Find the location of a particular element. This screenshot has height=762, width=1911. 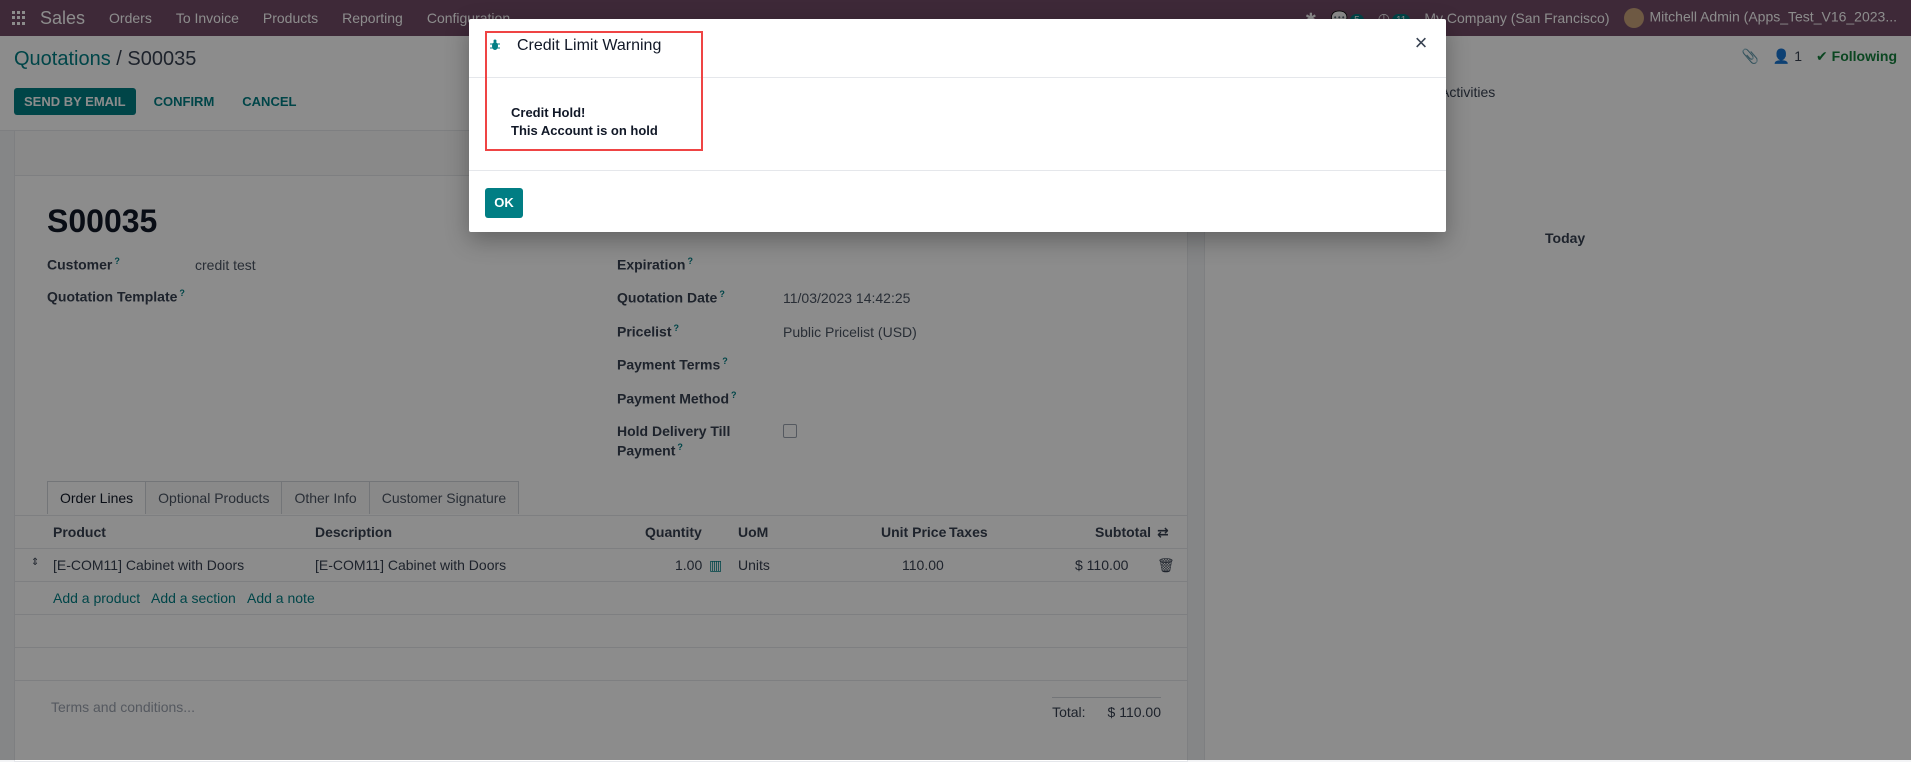

dialog-footer: OK is located at coordinates (957, 201).